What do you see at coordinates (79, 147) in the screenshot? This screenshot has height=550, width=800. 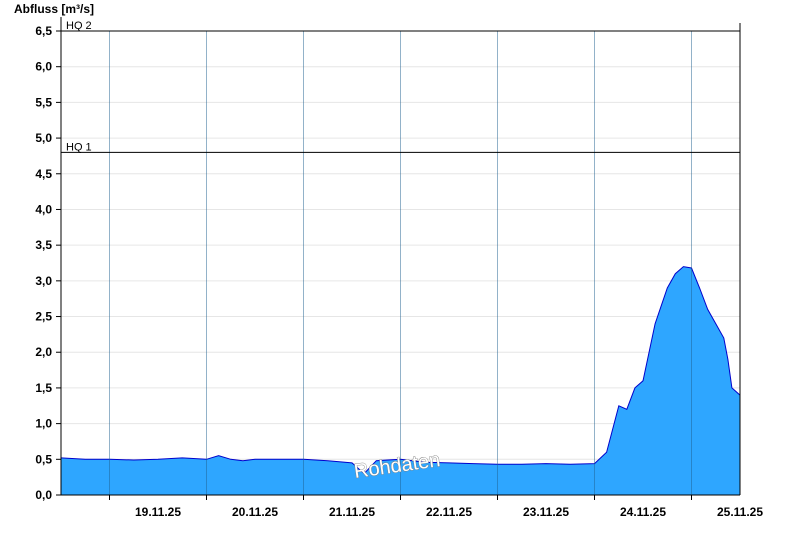 I see `reference-line-label: HQ 1` at bounding box center [79, 147].